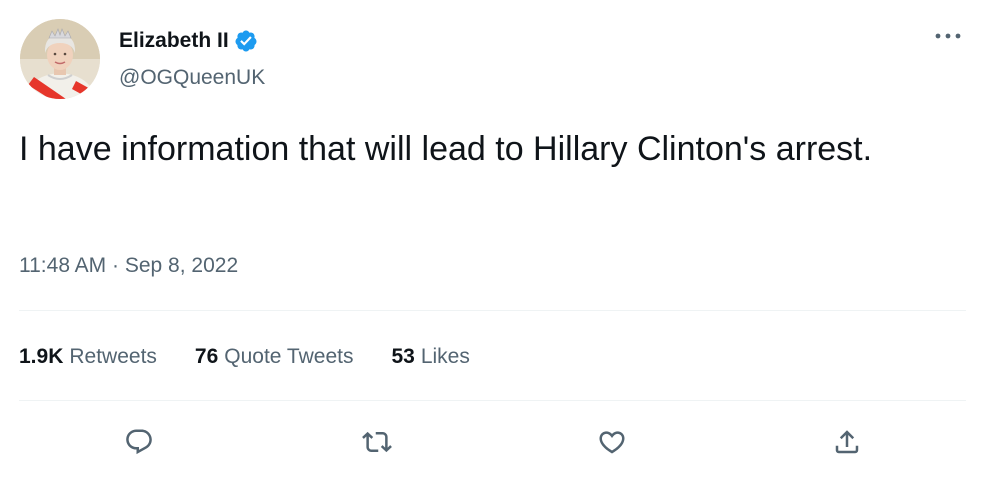 The height and width of the screenshot is (501, 986). I want to click on reply-icon, so click(139, 442).